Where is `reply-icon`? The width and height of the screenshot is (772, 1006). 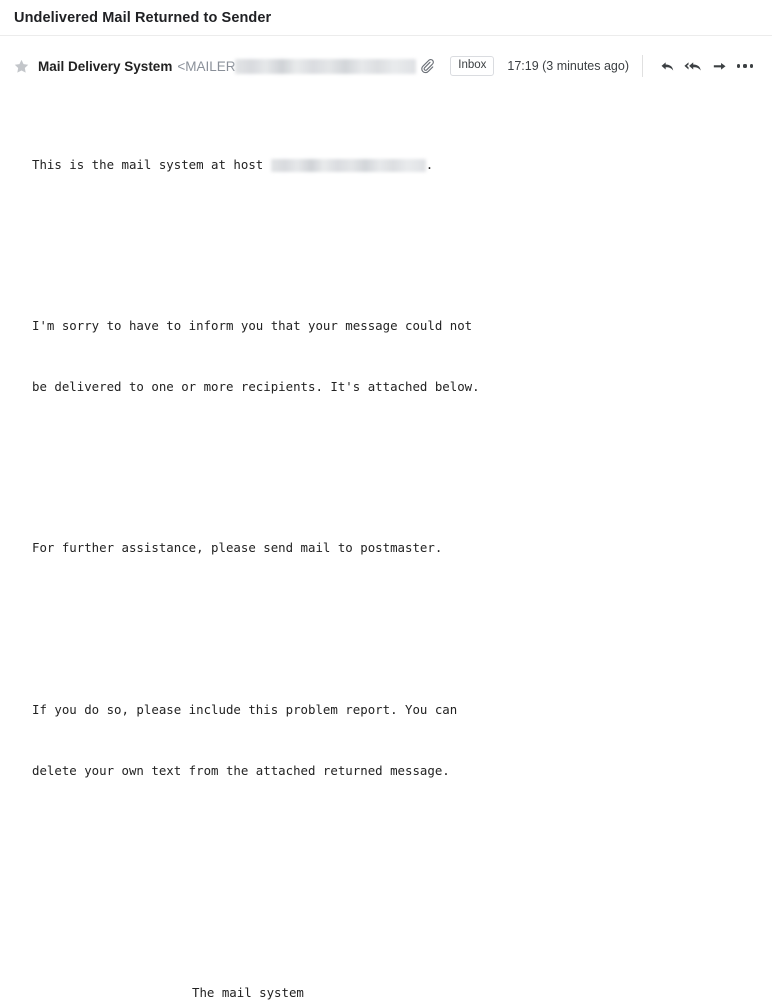
reply-icon is located at coordinates (667, 66).